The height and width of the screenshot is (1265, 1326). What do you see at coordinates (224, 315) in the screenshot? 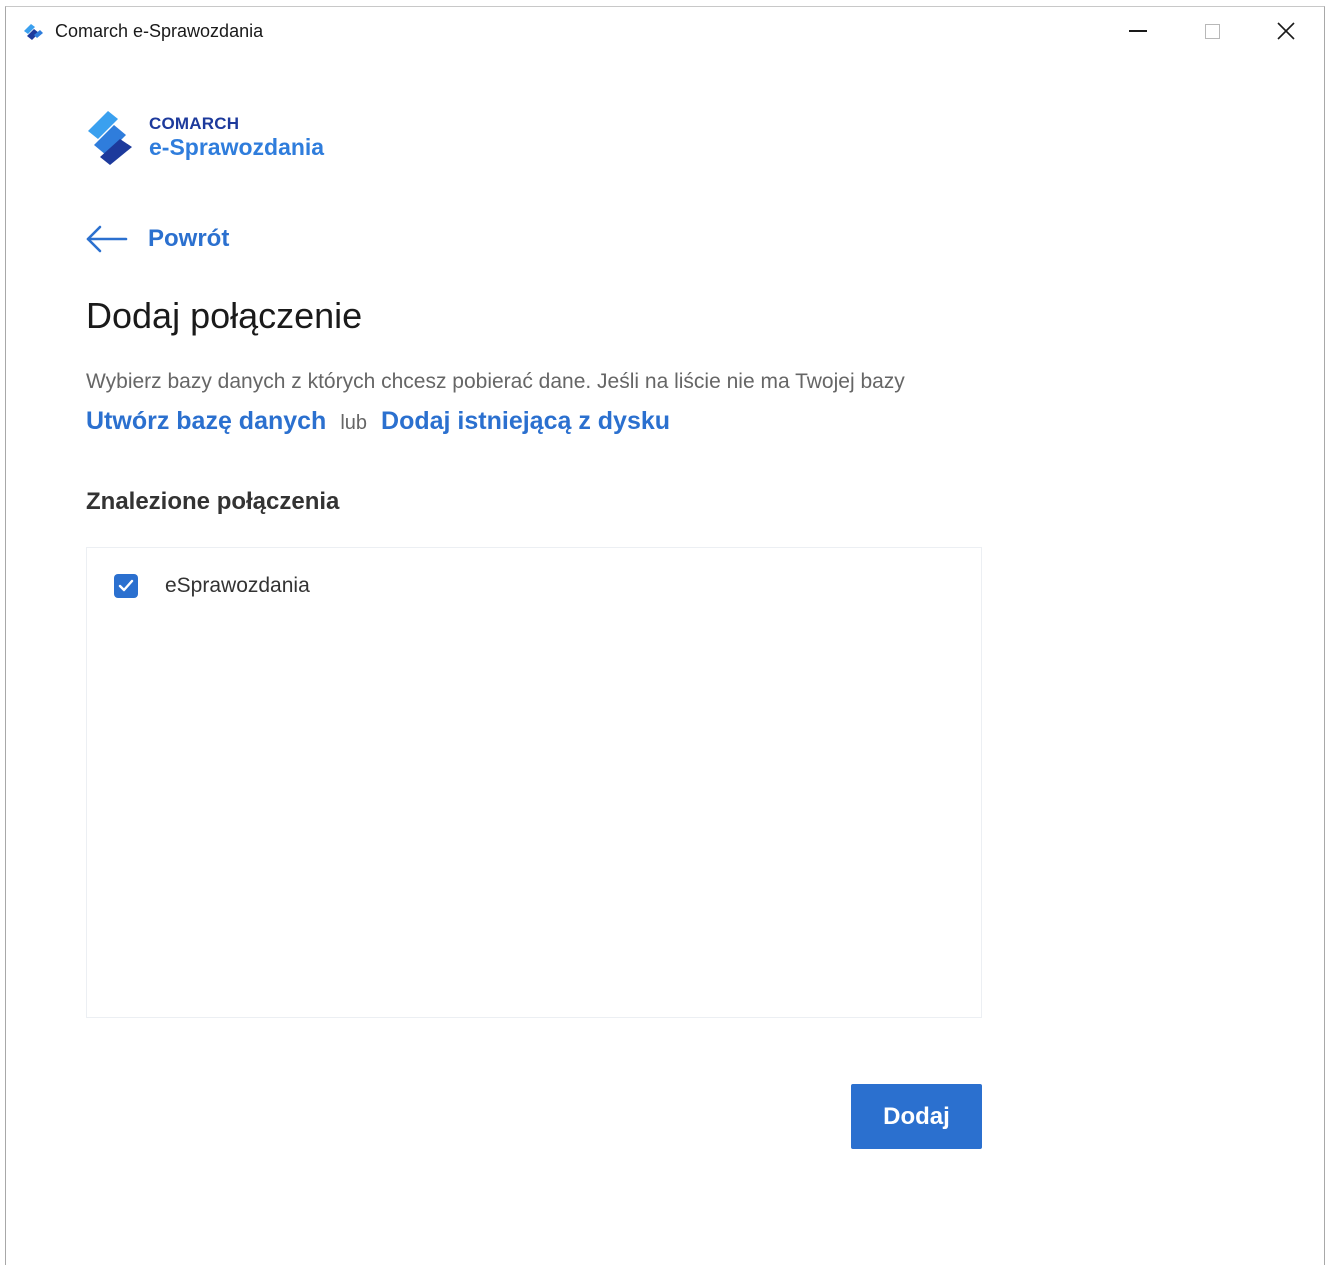
I see `page-title: Dodaj połączenie` at bounding box center [224, 315].